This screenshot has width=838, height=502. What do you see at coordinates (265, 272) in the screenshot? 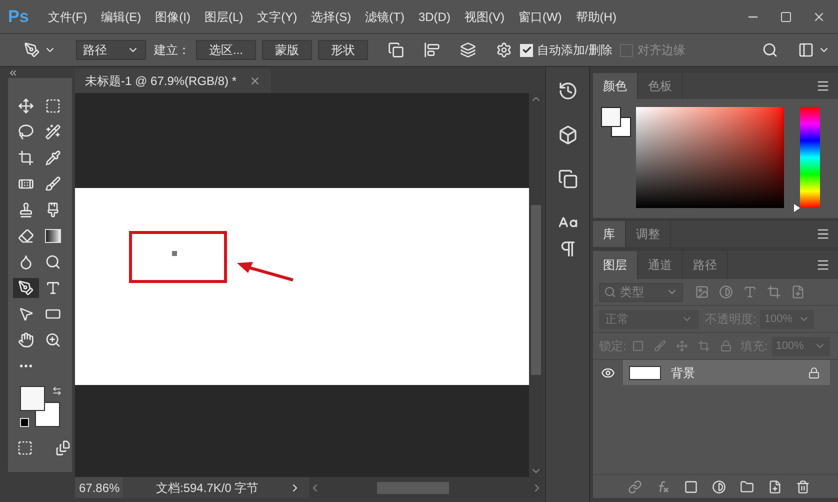
I see `arrow` at bounding box center [265, 272].